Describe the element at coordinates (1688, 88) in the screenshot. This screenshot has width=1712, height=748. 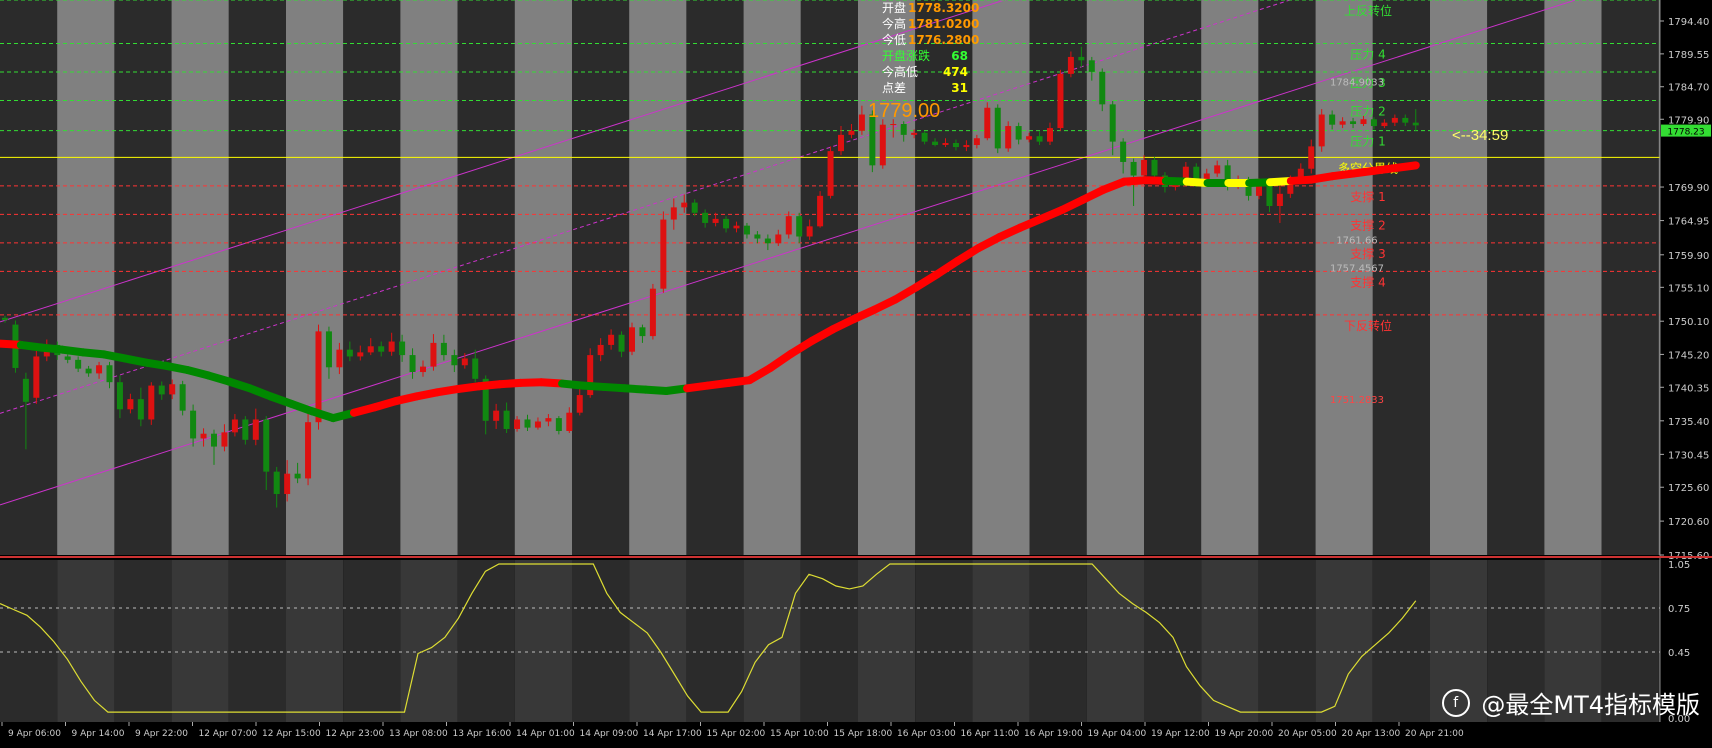
I see `y-tick-label: 1784.70` at that location.